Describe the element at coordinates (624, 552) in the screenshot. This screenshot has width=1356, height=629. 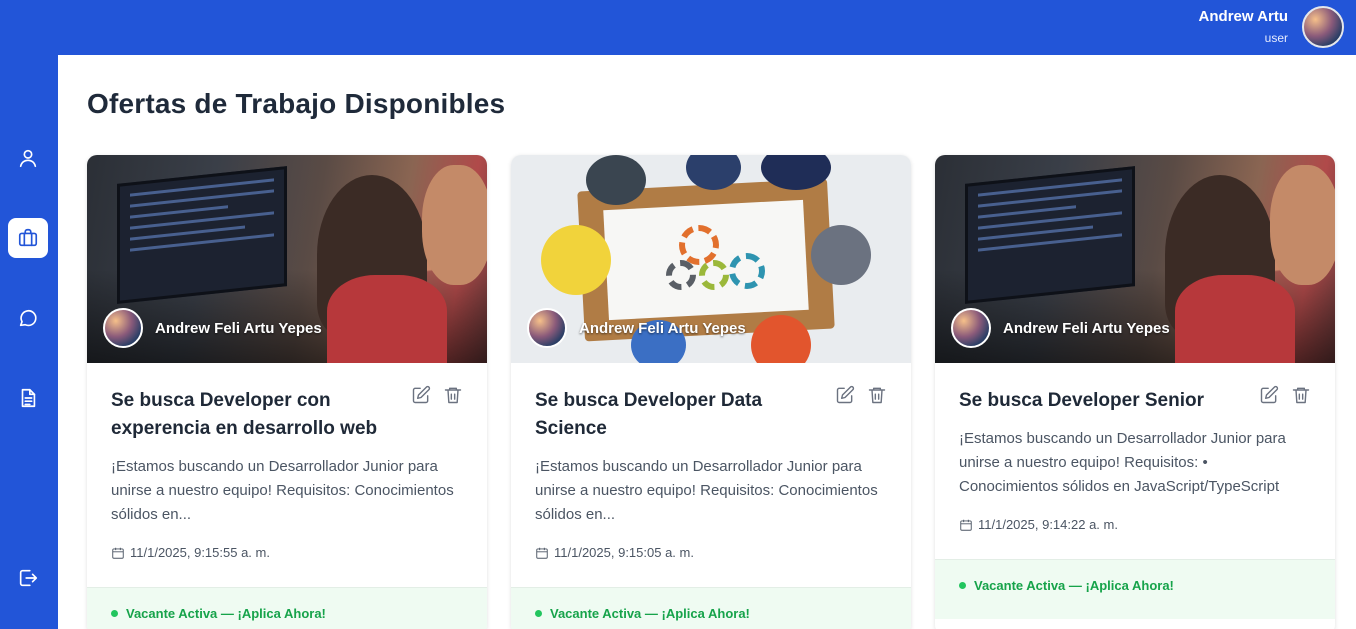
I see `job-date-text: 11/1/2025, 9:15:05 a. m.` at that location.